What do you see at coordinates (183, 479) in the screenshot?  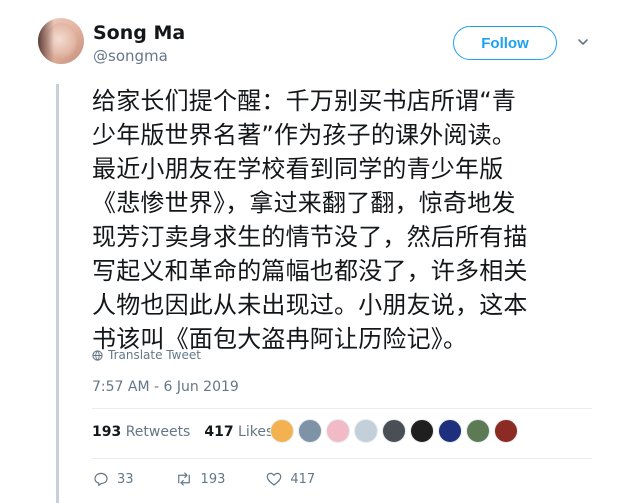 I see `retweet-icon` at bounding box center [183, 479].